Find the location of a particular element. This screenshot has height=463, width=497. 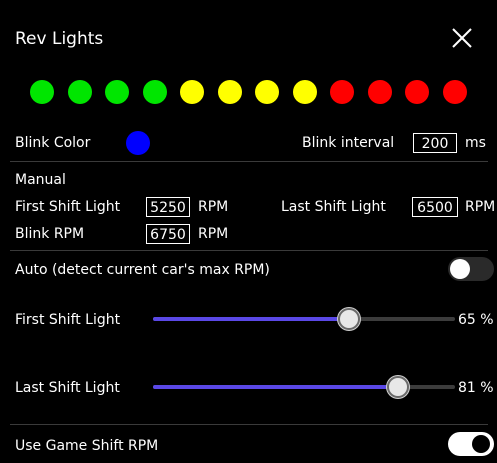

blink-interval-label: Blink interval is located at coordinates (348, 143).